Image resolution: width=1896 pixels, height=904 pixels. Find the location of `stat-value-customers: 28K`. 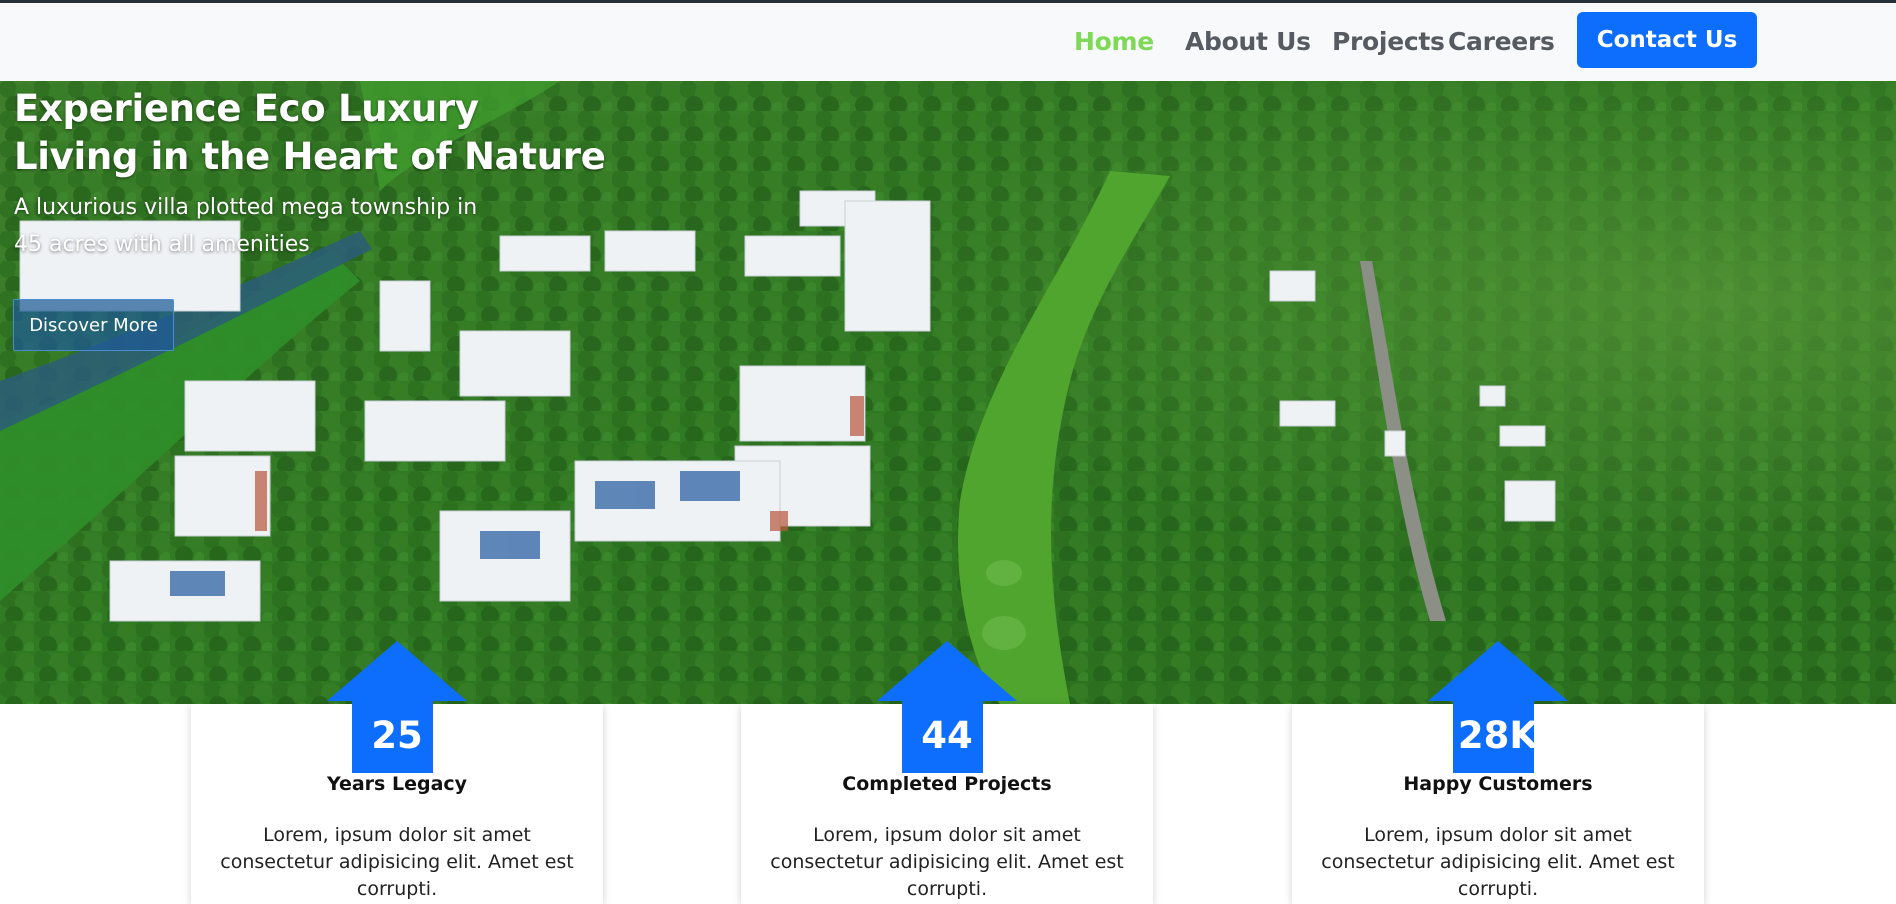

stat-value-customers: 28K is located at coordinates (1498, 735).